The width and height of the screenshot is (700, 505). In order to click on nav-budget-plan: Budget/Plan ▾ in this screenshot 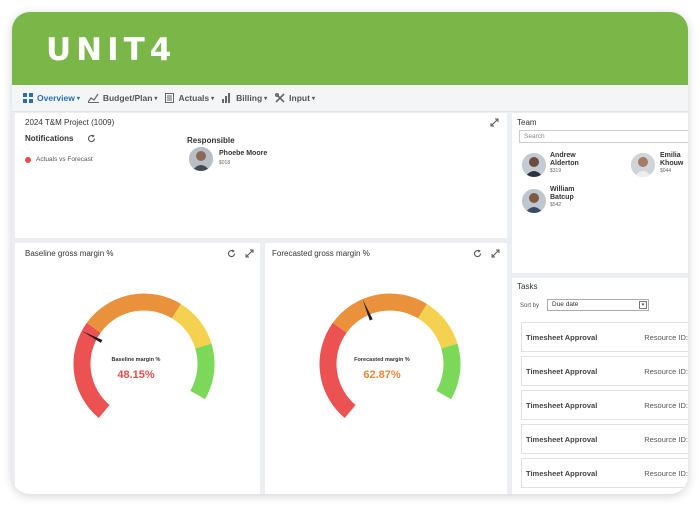, I will do `click(122, 98)`.